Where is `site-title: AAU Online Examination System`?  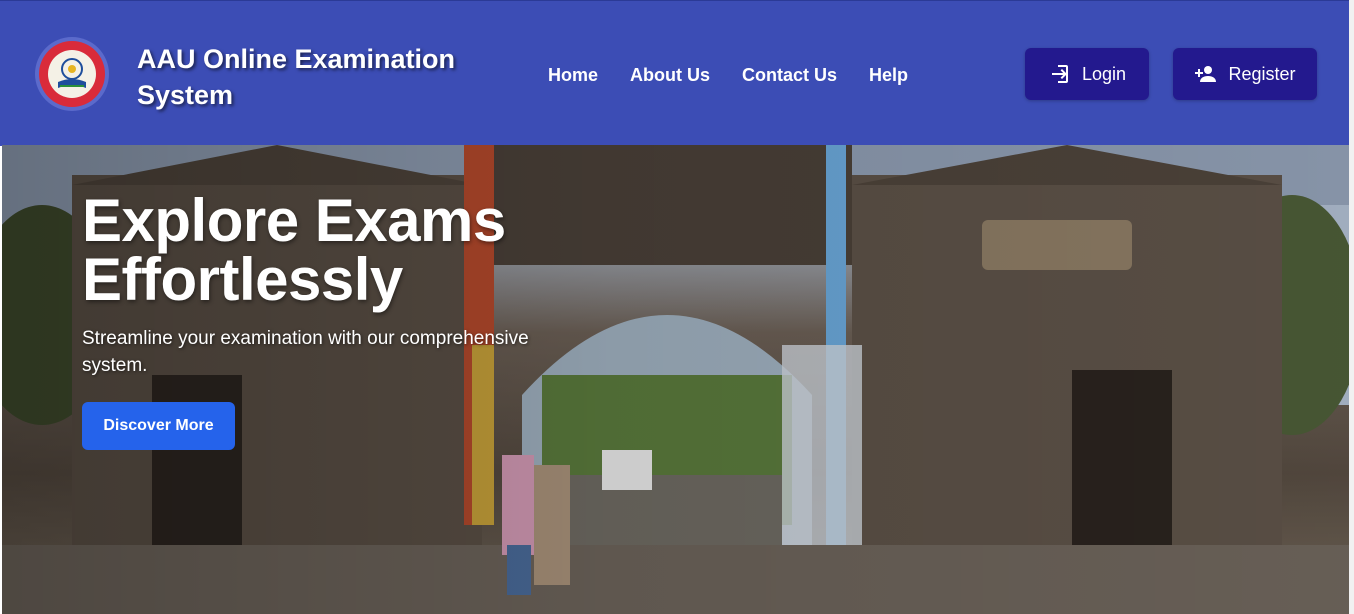 site-title: AAU Online Examination System is located at coordinates (297, 77).